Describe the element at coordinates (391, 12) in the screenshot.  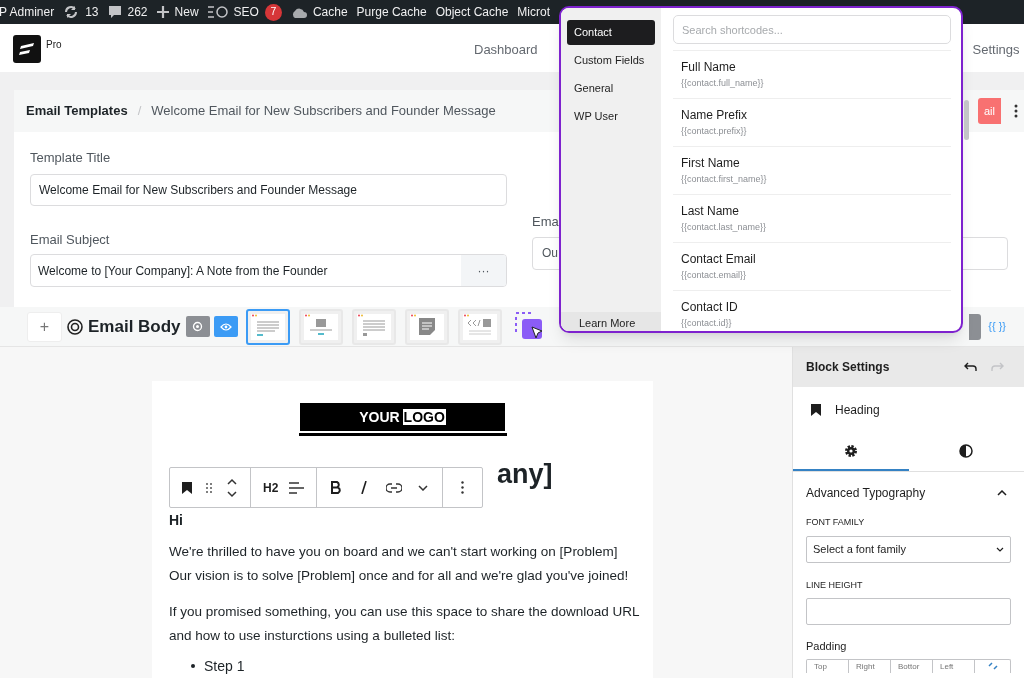
I see `admin-bar-item: Purge Cache` at that location.